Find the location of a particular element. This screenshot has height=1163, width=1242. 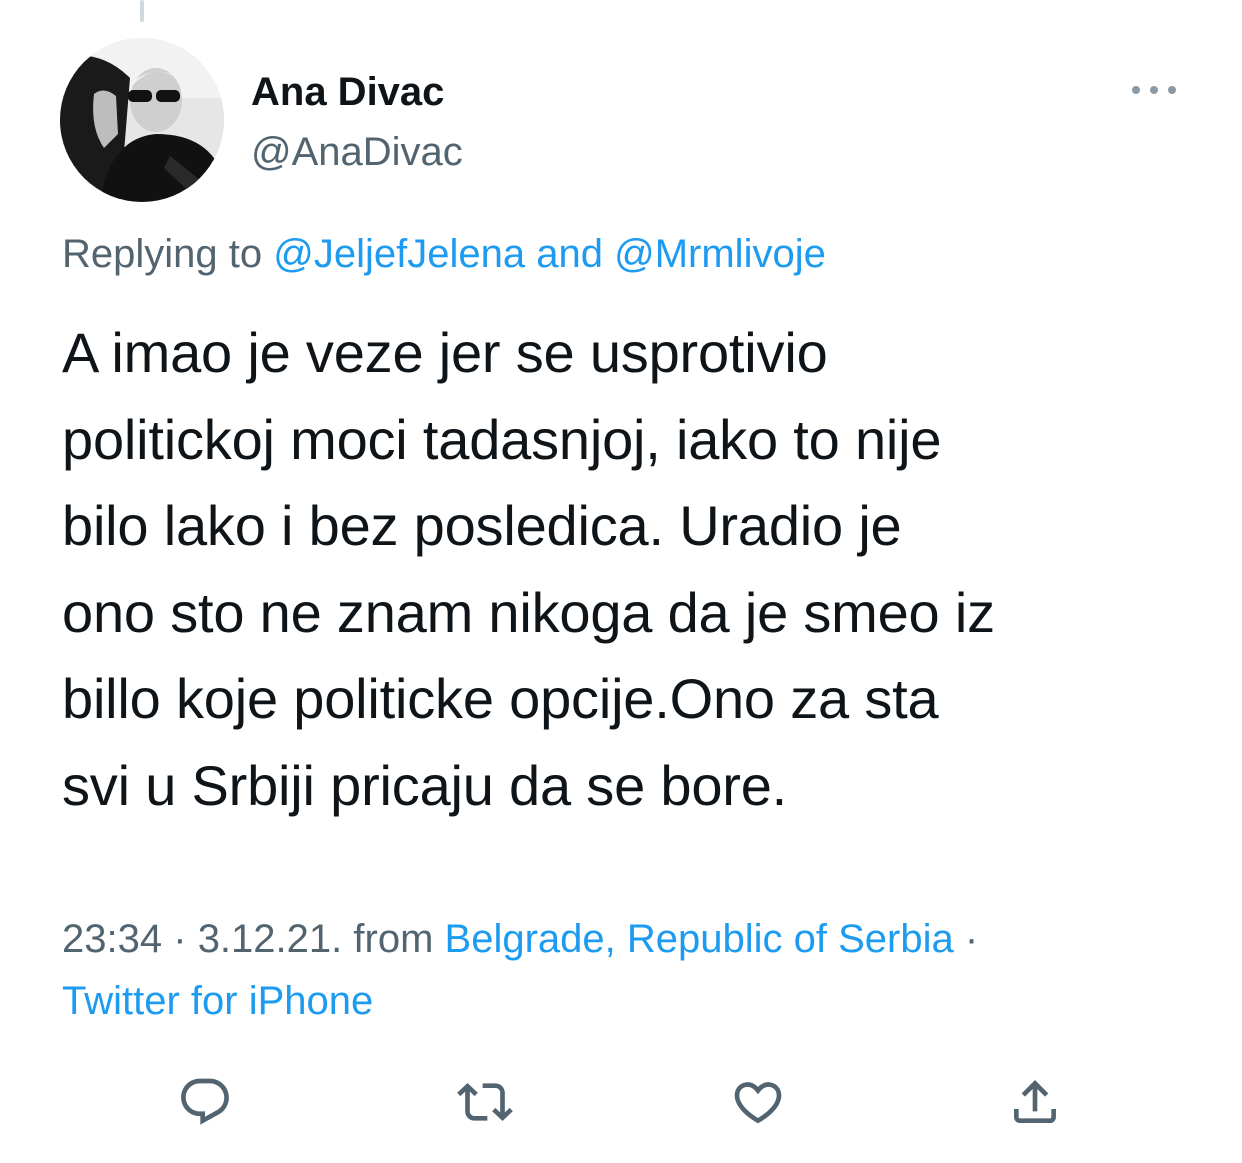

avatar is located at coordinates (142, 120).